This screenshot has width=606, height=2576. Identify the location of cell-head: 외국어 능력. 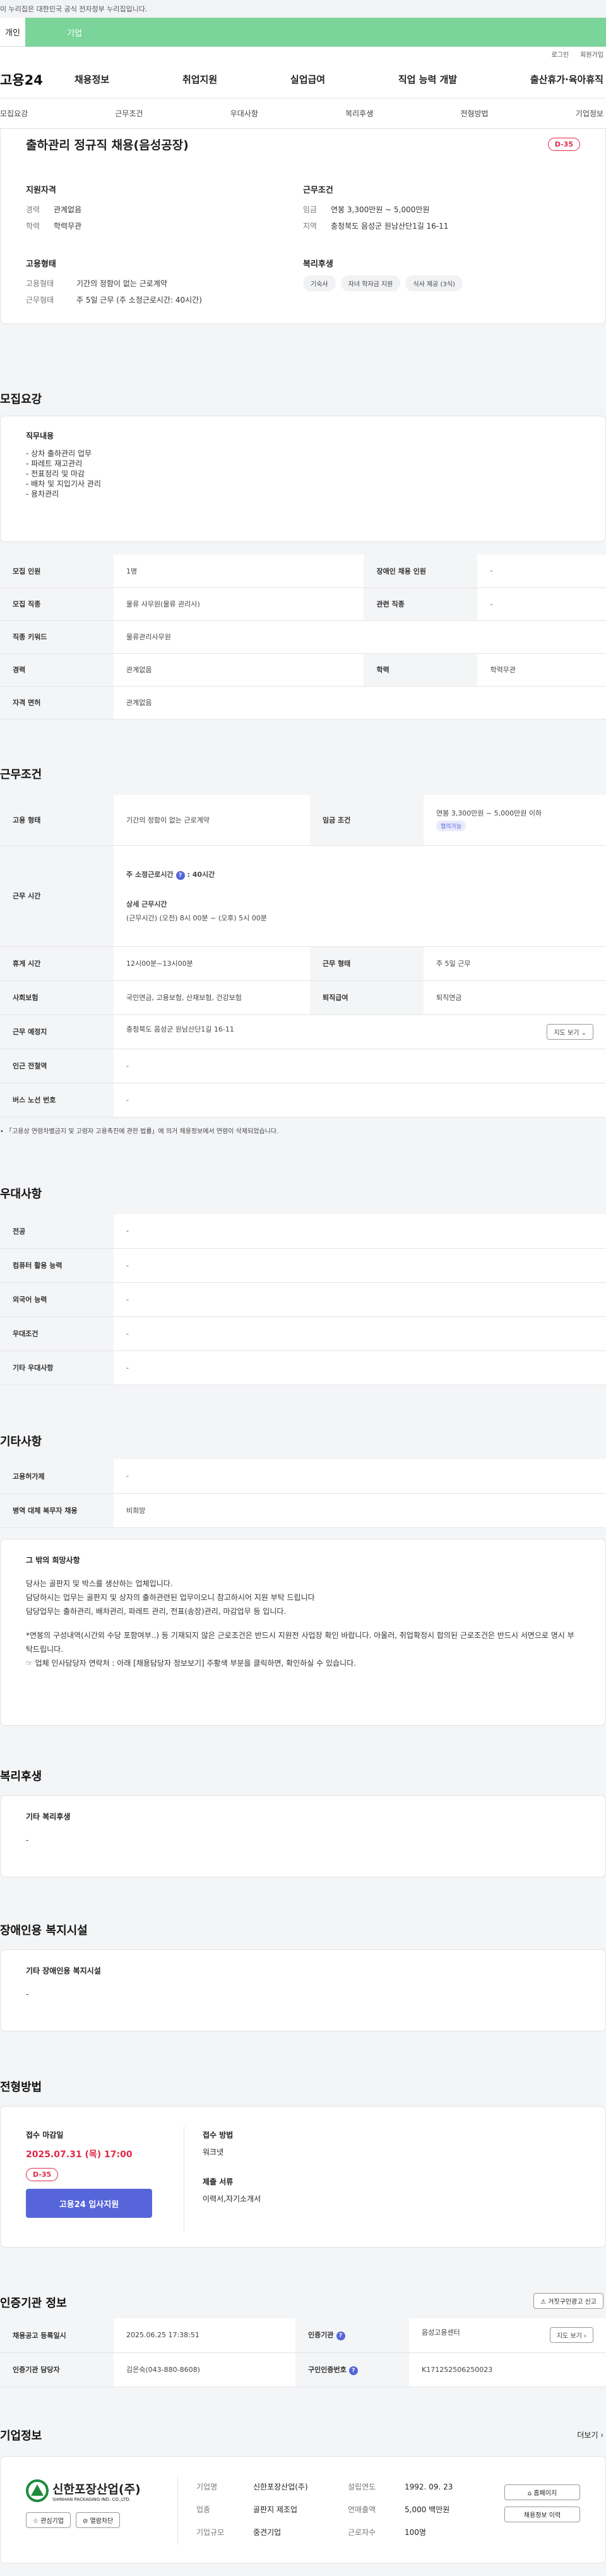
(57, 1299).